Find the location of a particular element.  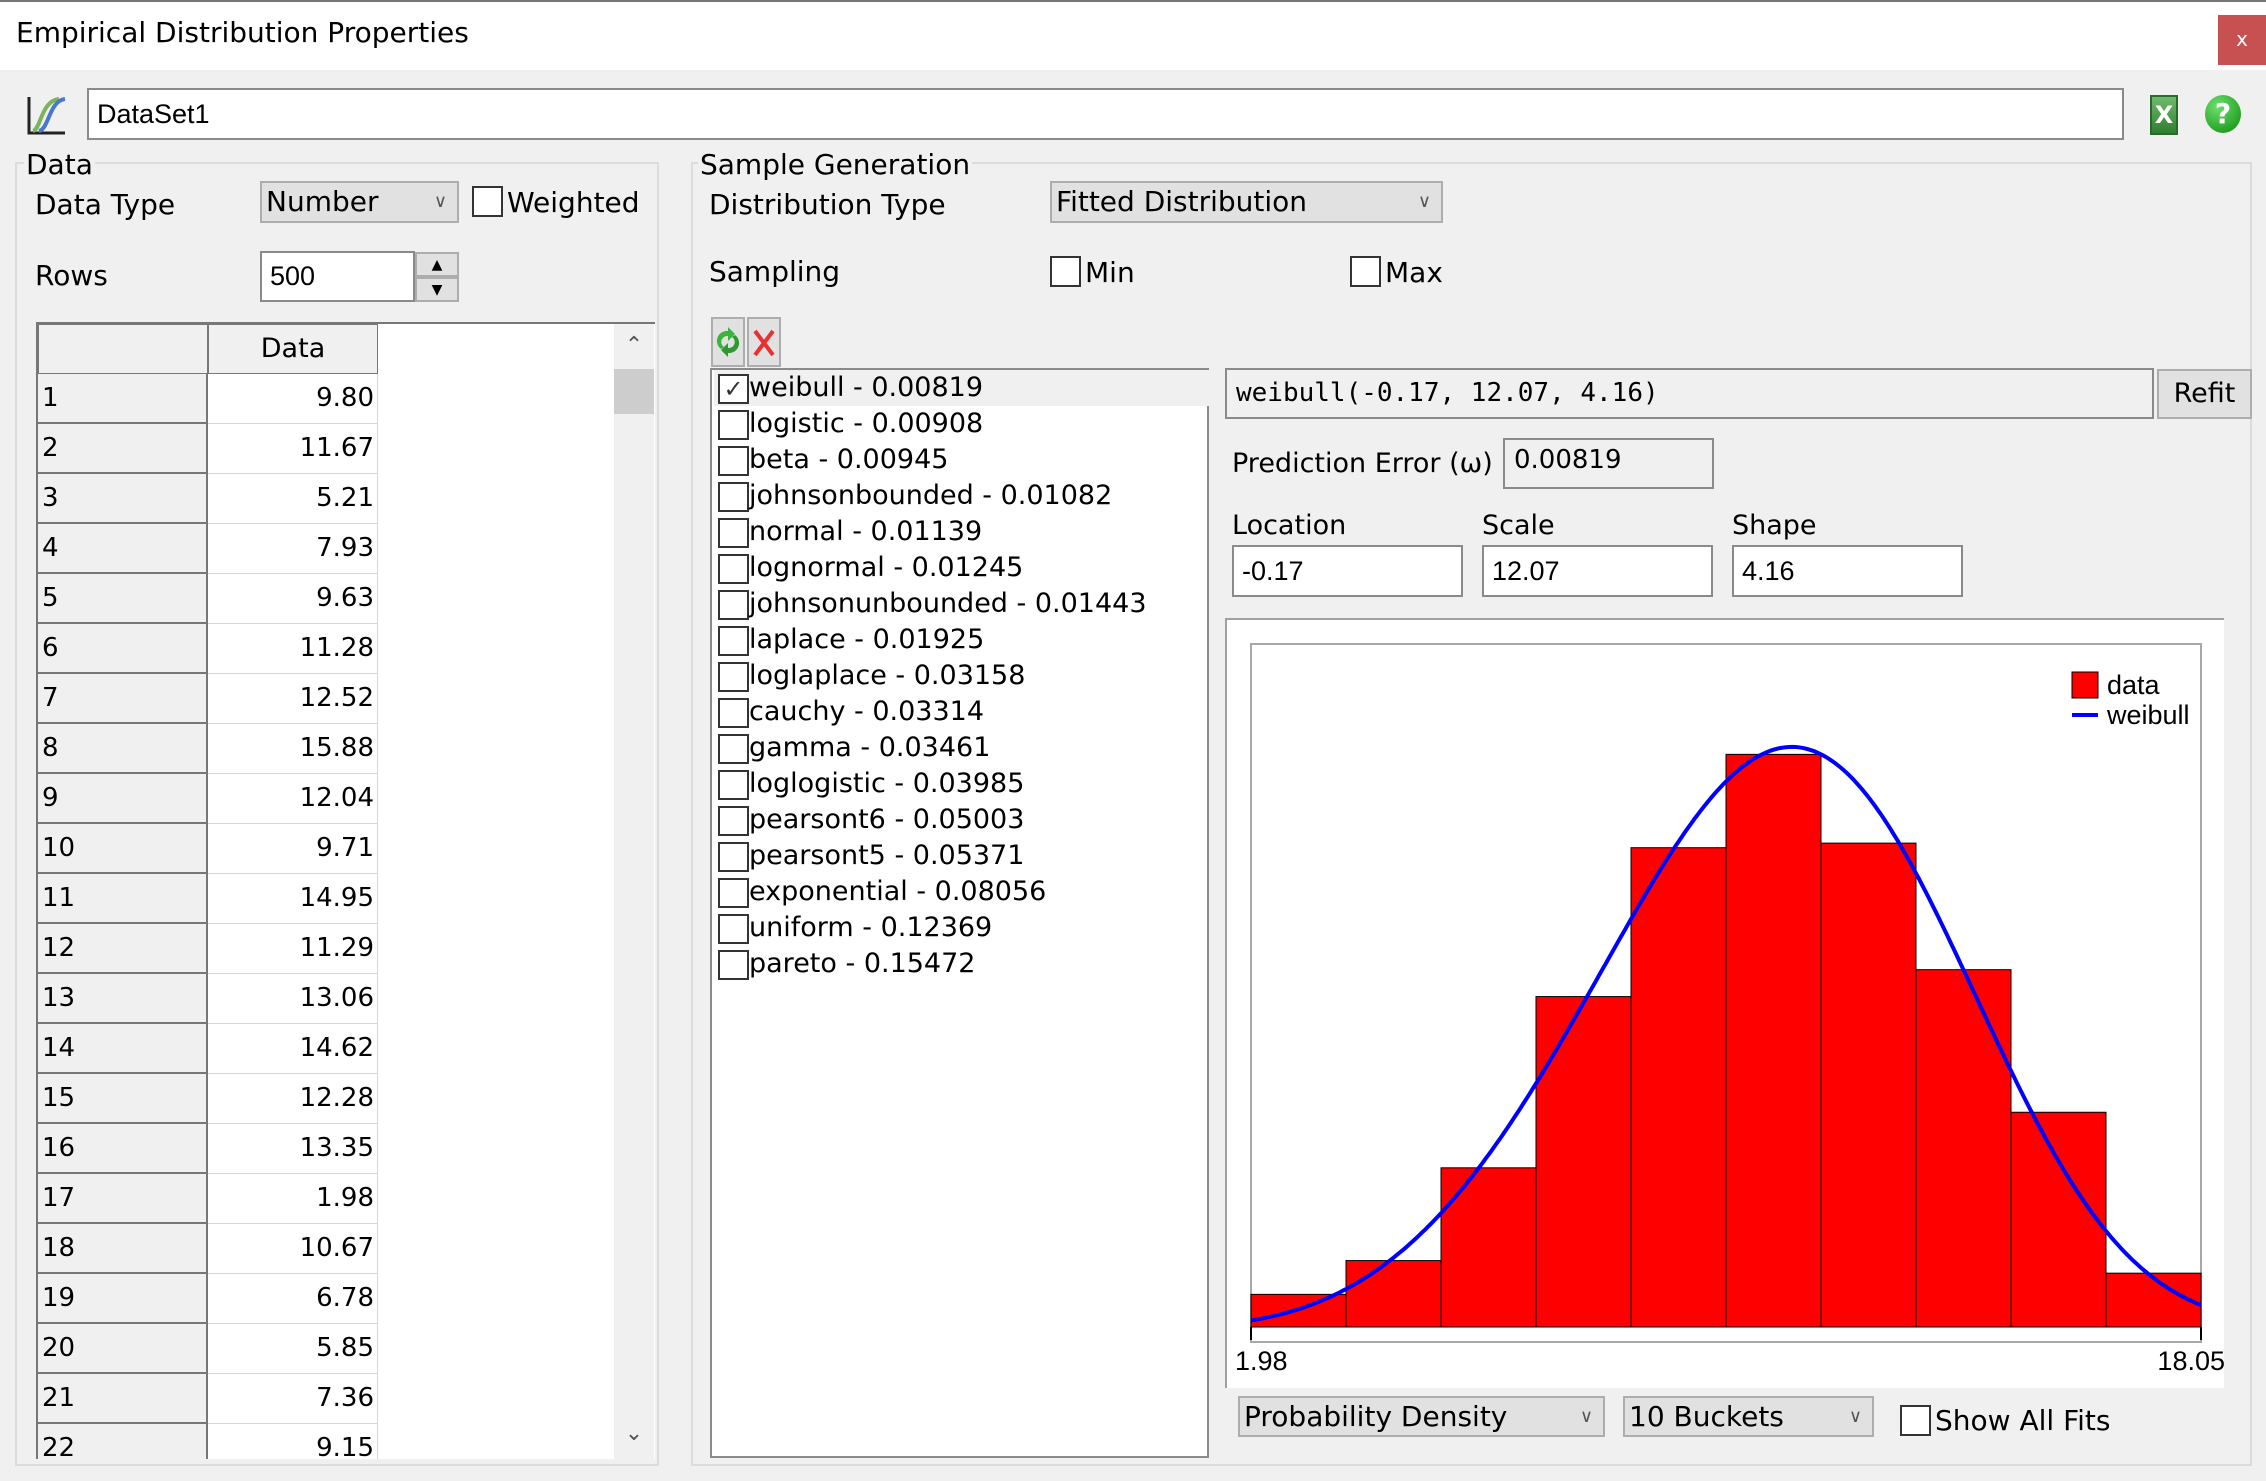

fit-list-item: loglaplace - 0.03158 is located at coordinates (961, 676).